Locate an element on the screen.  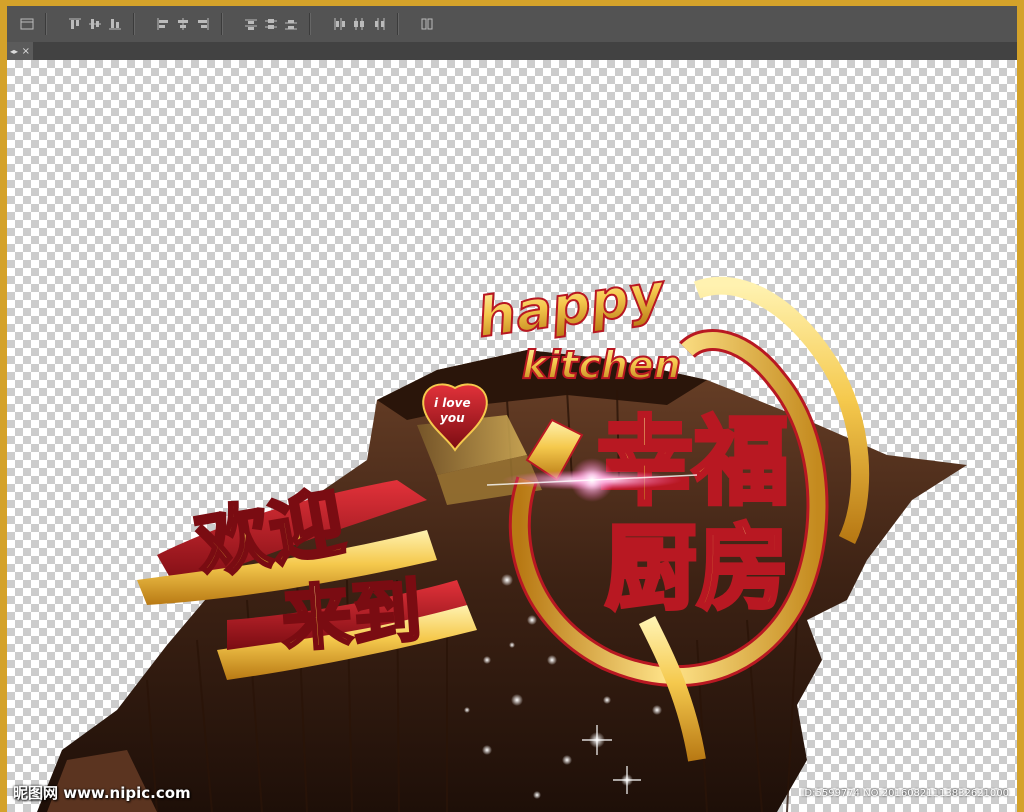
tool-group-auto is located at coordinates (427, 24).